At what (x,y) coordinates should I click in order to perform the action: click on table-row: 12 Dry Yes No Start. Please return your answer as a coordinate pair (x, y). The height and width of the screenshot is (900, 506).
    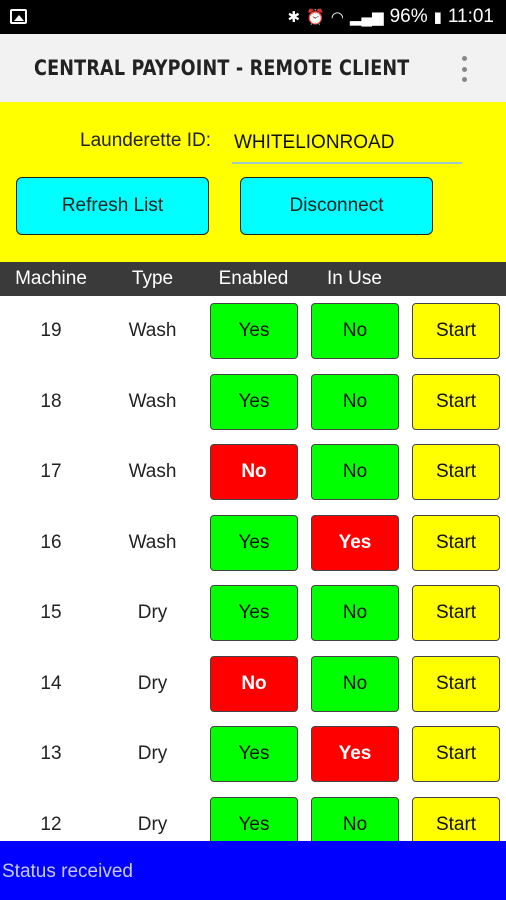
    Looking at the image, I should click on (253, 815).